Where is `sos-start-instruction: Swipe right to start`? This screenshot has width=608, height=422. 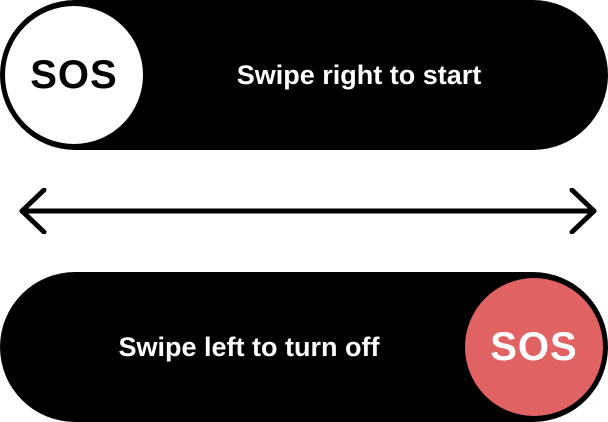 sos-start-instruction: Swipe right to start is located at coordinates (359, 74).